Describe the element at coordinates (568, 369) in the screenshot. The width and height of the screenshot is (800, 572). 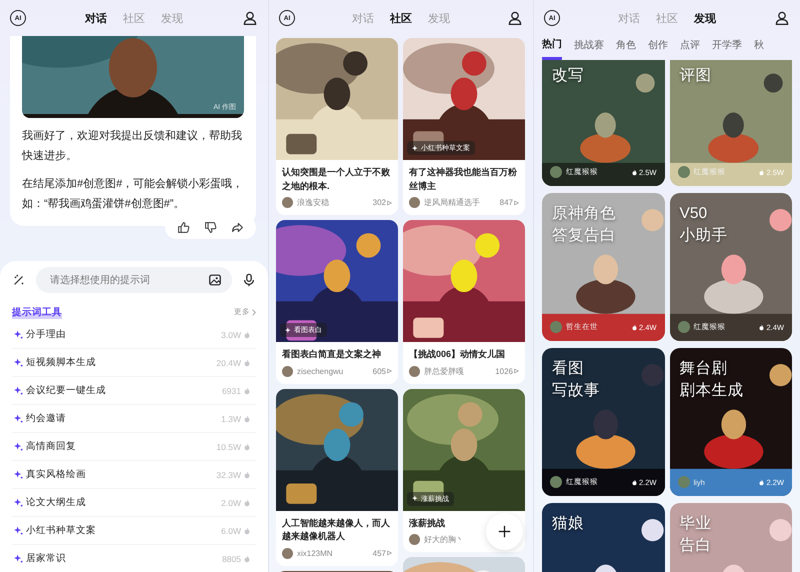
I see `card-title: 看图` at that location.